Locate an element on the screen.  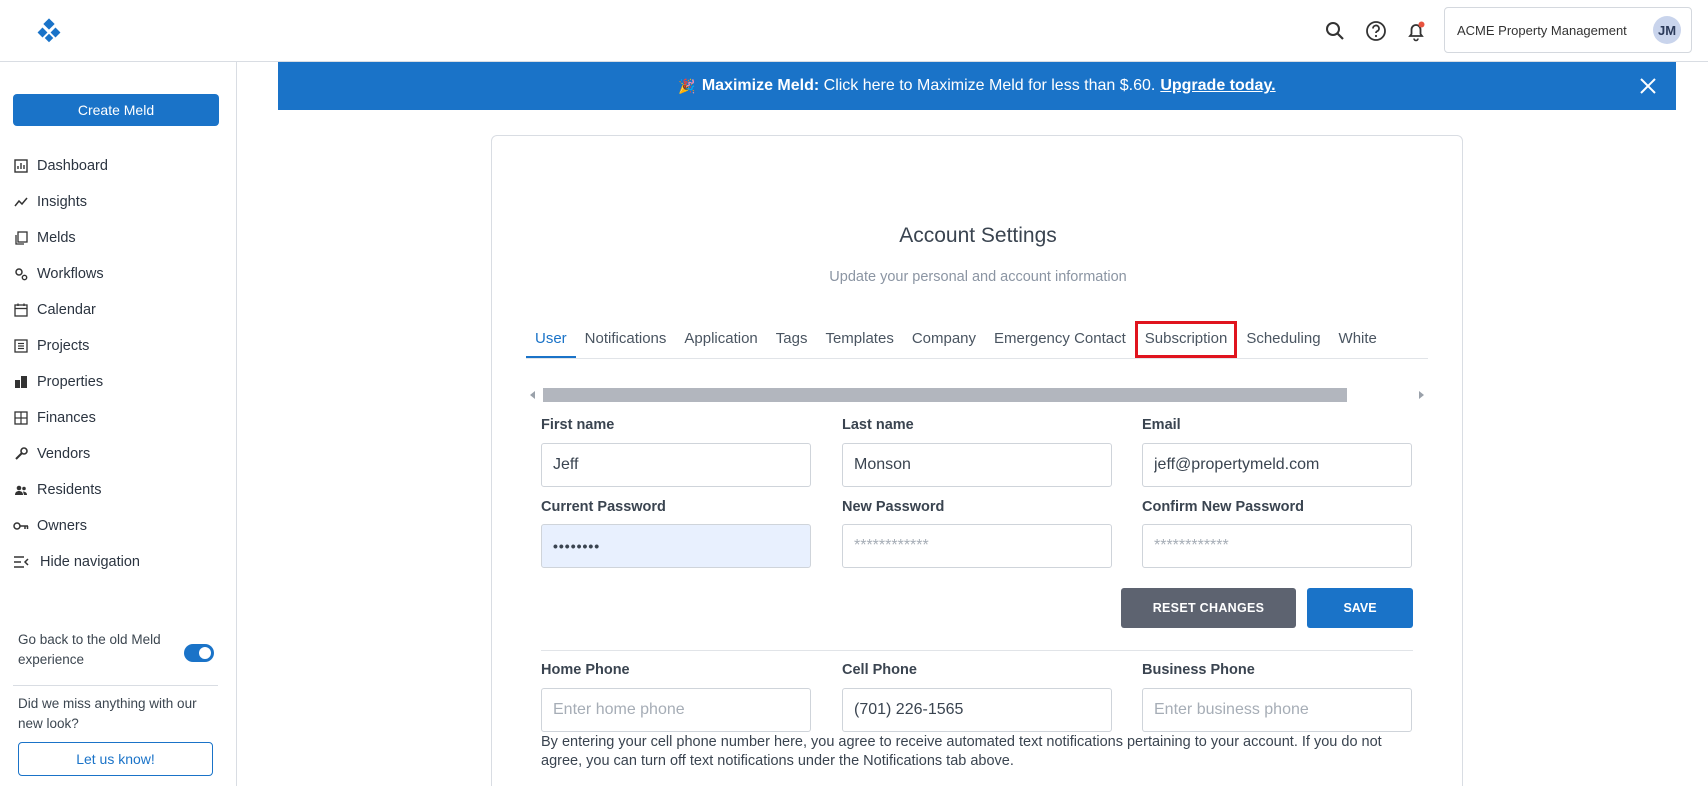
new-password-input is located at coordinates (977, 546).